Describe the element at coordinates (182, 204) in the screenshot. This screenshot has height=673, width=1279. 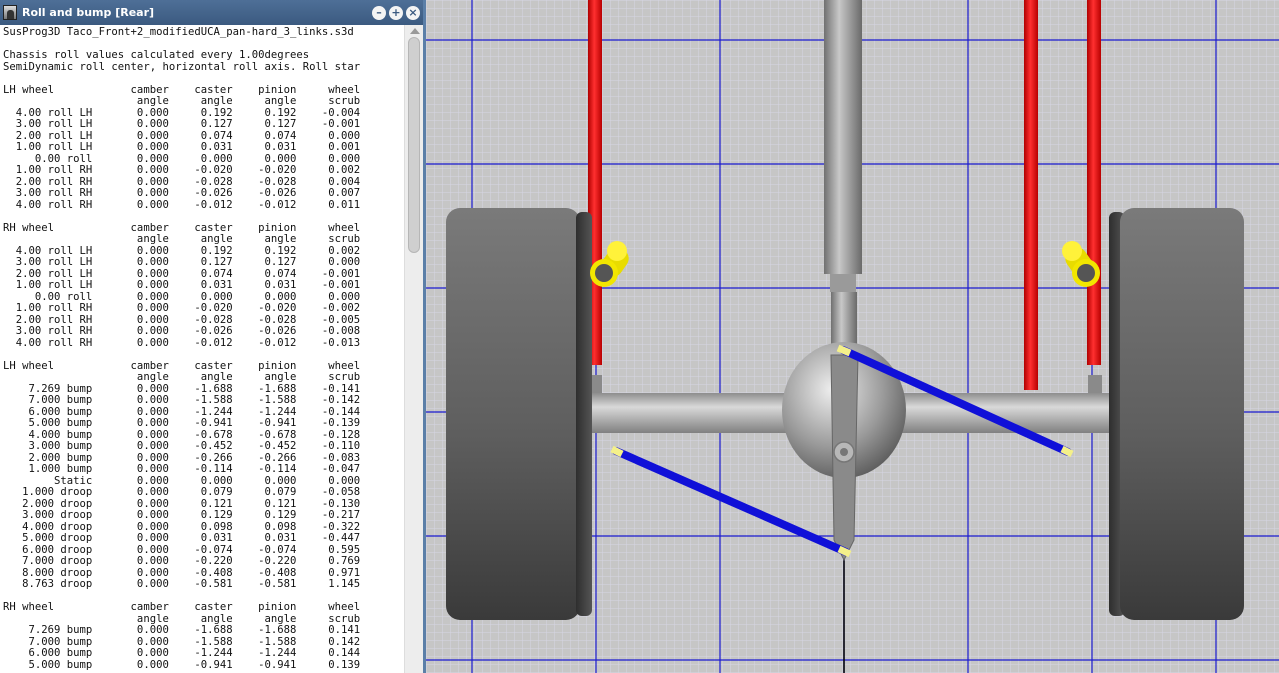
I see `report-line: 4.00 roll RH 0.000 -0.012 -0.012 0.011` at that location.